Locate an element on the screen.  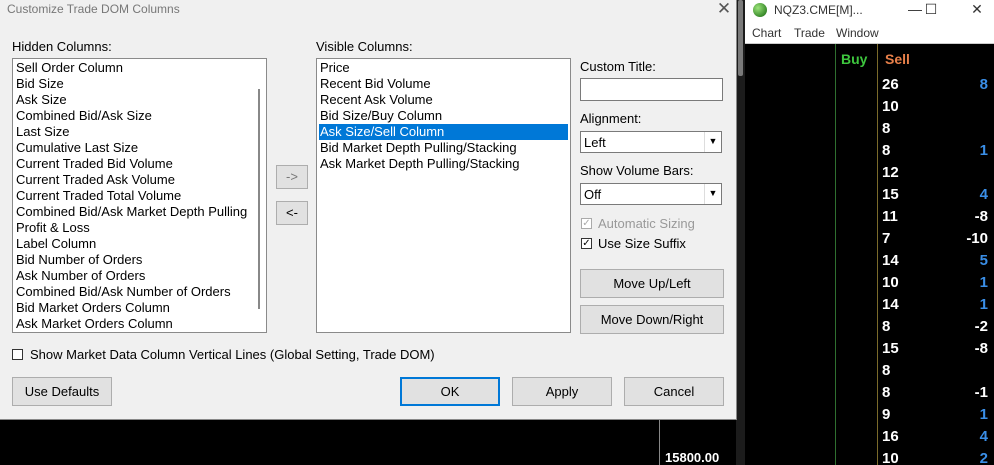
price-axis-label: 15800.00 is located at coordinates (692, 457).